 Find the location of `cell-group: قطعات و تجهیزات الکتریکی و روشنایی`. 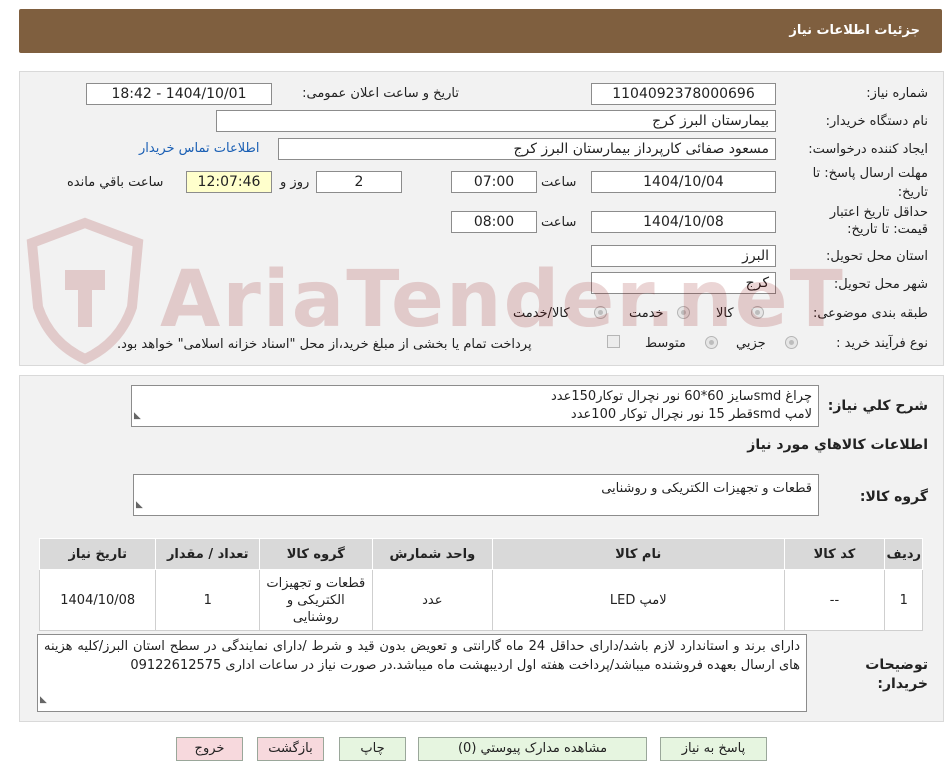

cell-group: قطعات و تجهیزات الکتریکی و روشنایی is located at coordinates (315, 600).